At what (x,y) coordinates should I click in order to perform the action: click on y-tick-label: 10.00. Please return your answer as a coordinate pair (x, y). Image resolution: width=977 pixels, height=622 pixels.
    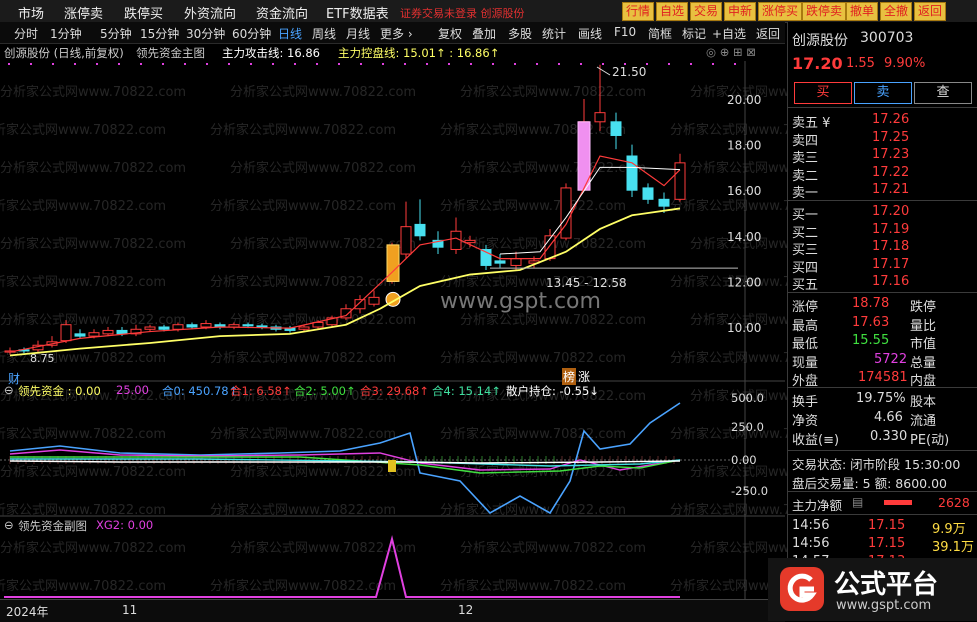
    Looking at the image, I should click on (744, 328).